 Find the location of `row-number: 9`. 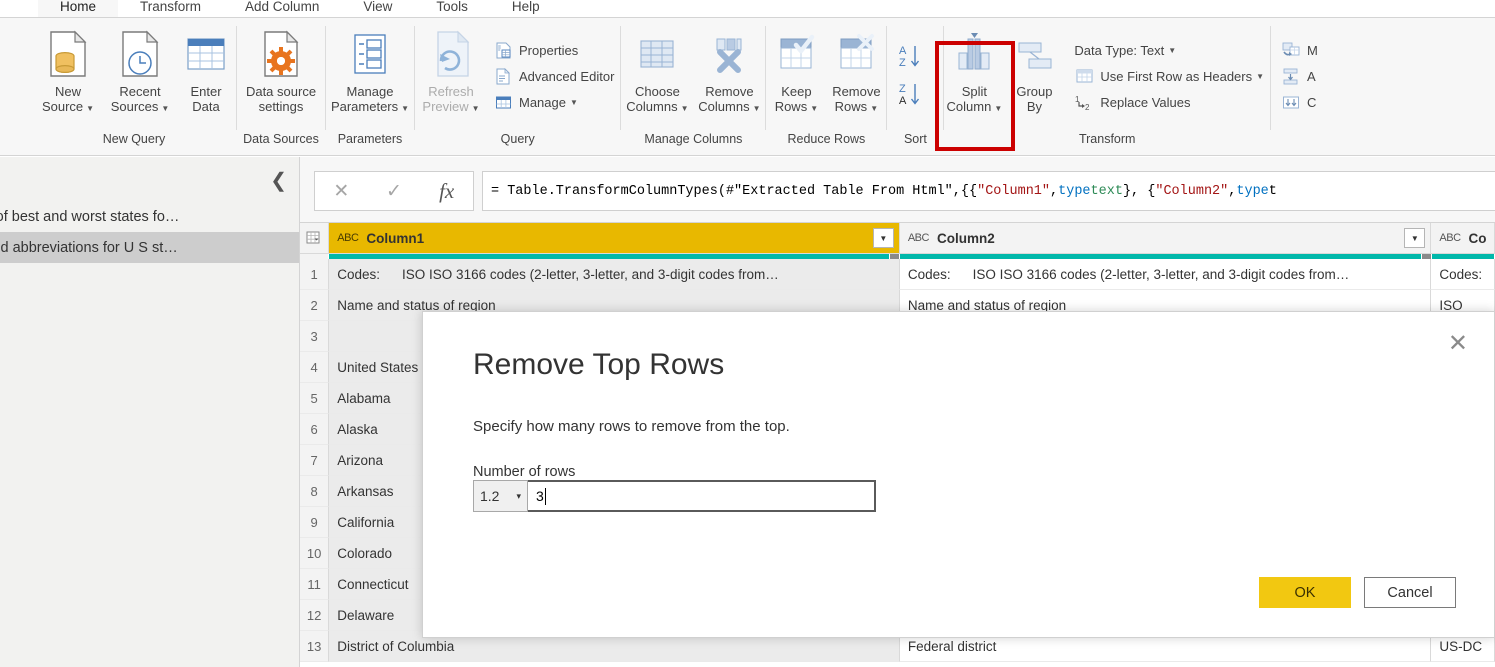

row-number: 9 is located at coordinates (315, 522).